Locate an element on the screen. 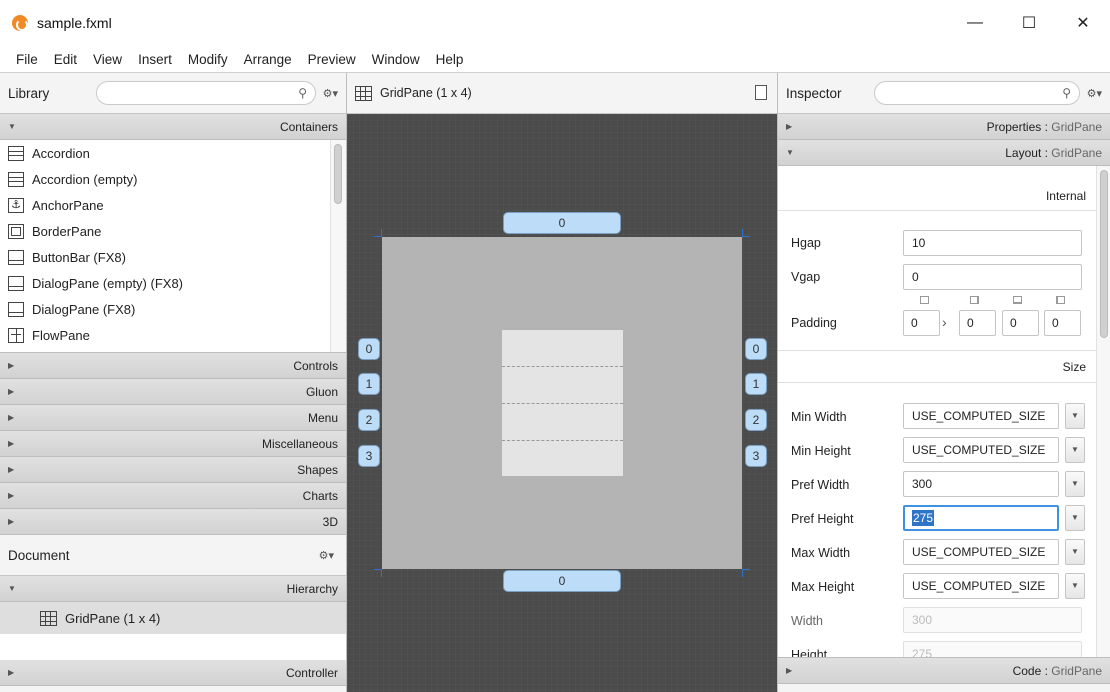 This screenshot has width=1110, height=692. library-section-3d: ▶ 3D is located at coordinates (173, 522).